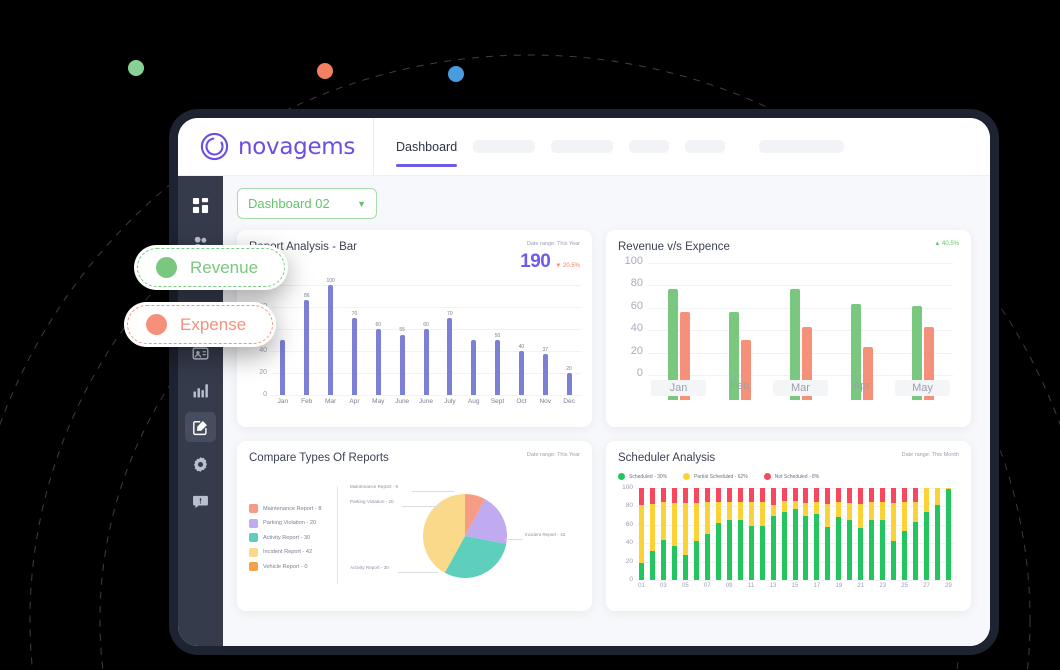 The height and width of the screenshot is (670, 1060). What do you see at coordinates (791, 476) in the screenshot?
I see `scheduler-legend-item-2: Not Scheduled - 8%` at bounding box center [791, 476].